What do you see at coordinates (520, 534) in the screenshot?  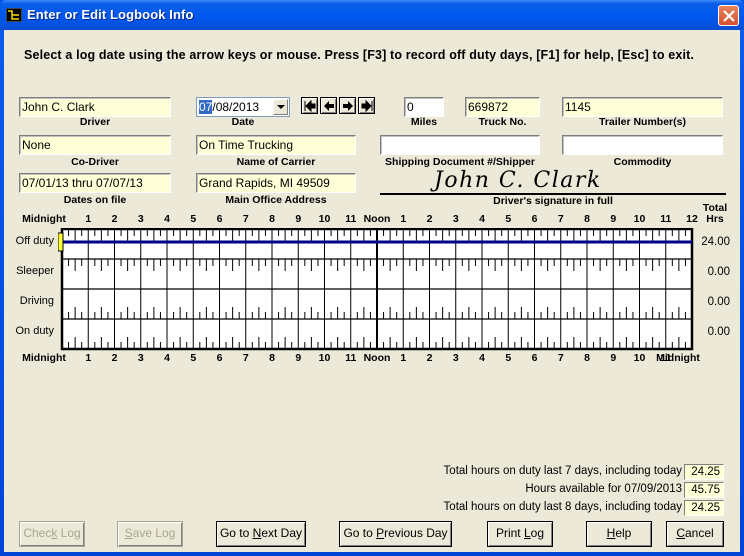 I see `print-log-button: Print Log` at bounding box center [520, 534].